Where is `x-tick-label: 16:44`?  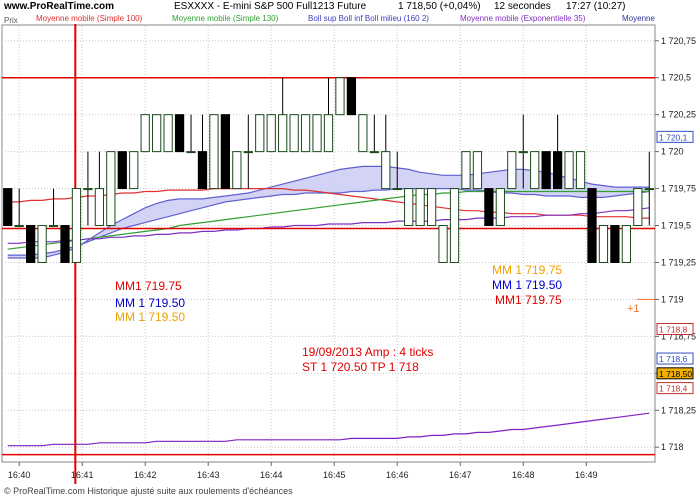
x-tick-label: 16:44 is located at coordinates (271, 475).